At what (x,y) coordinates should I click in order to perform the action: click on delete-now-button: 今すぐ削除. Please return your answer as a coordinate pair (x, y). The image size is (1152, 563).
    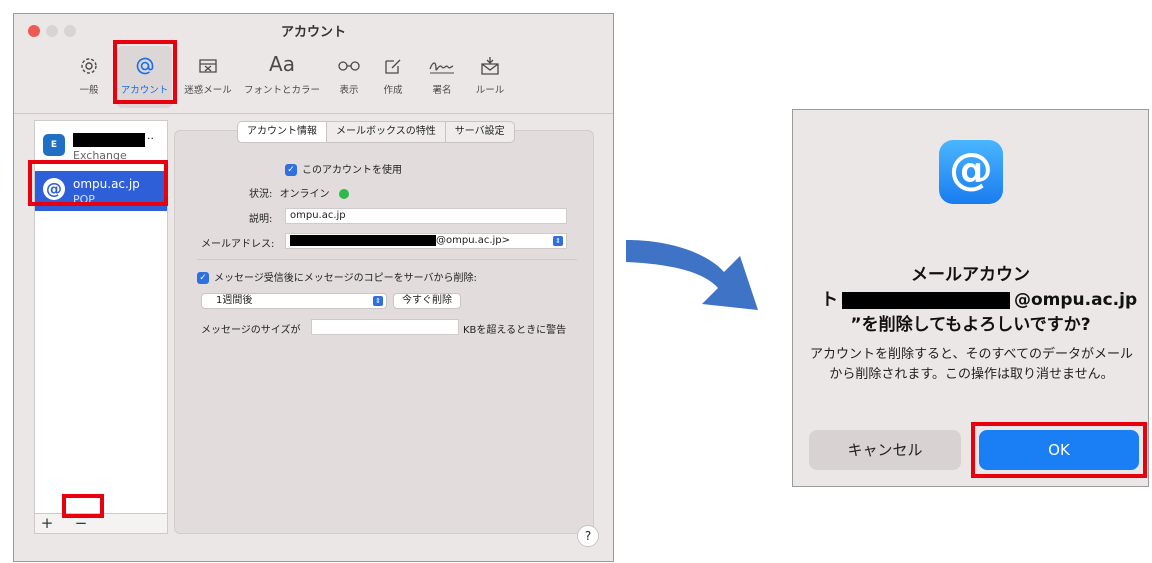
    Looking at the image, I should click on (427, 301).